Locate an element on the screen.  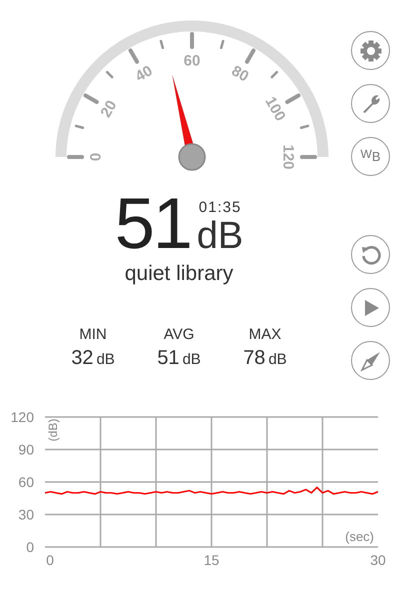
y-tick-label: 0 is located at coordinates (30, 547).